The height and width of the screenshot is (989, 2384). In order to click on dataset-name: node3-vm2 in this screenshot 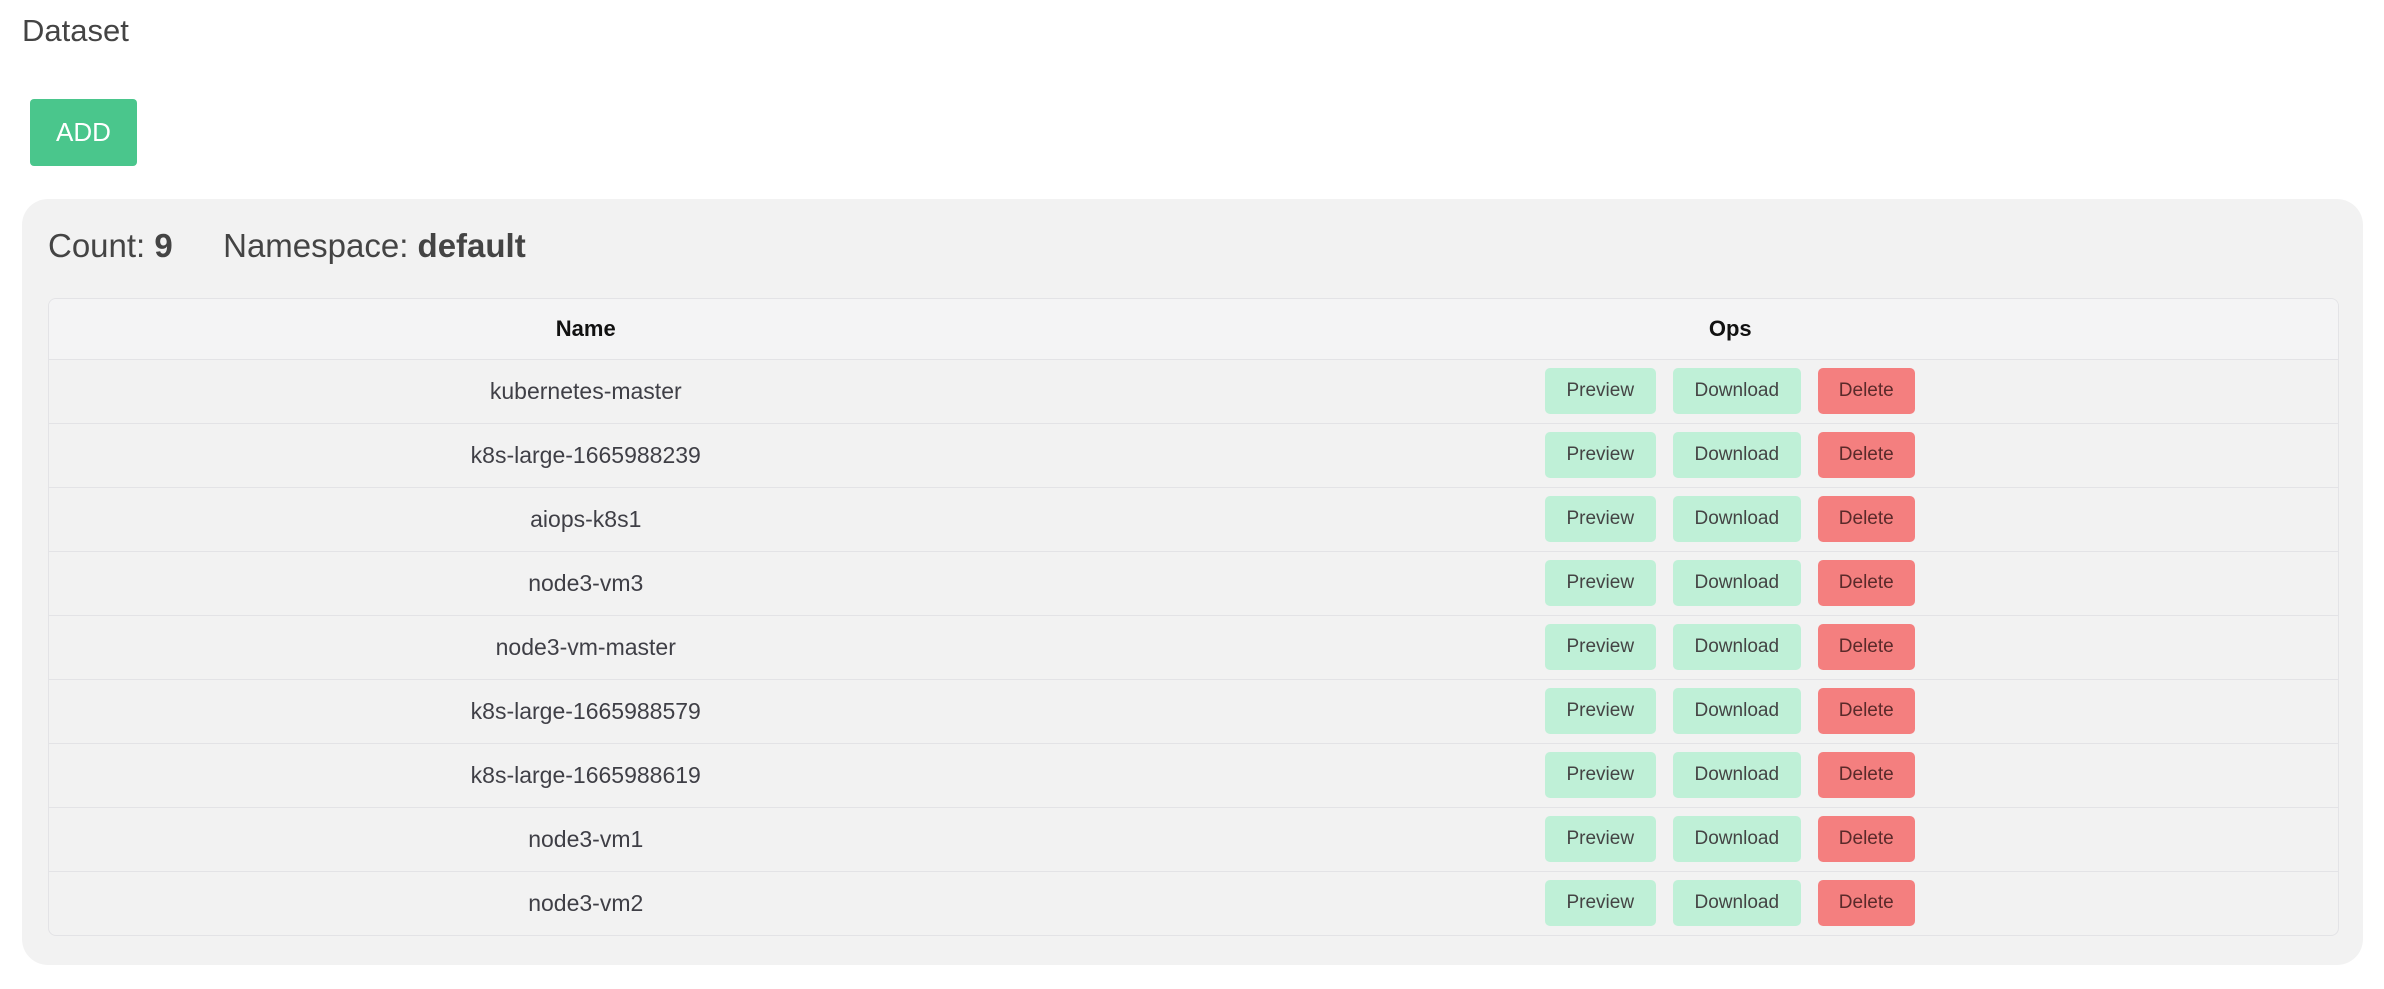, I will do `click(586, 902)`.